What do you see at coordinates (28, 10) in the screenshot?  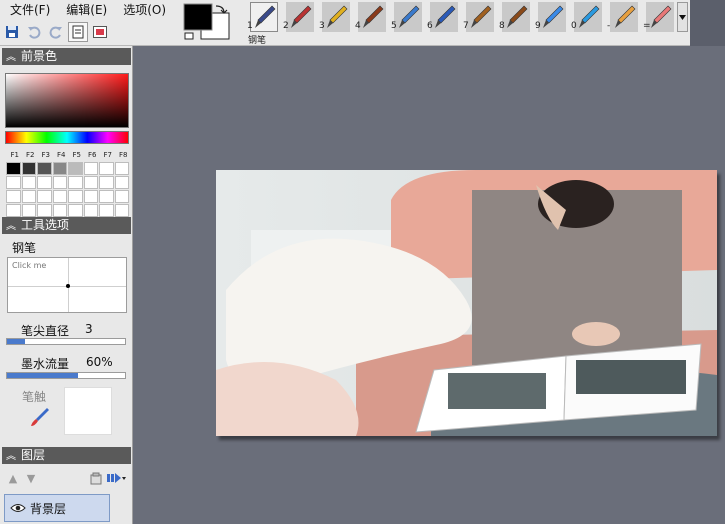 I see `menu-file: 文件(F)` at bounding box center [28, 10].